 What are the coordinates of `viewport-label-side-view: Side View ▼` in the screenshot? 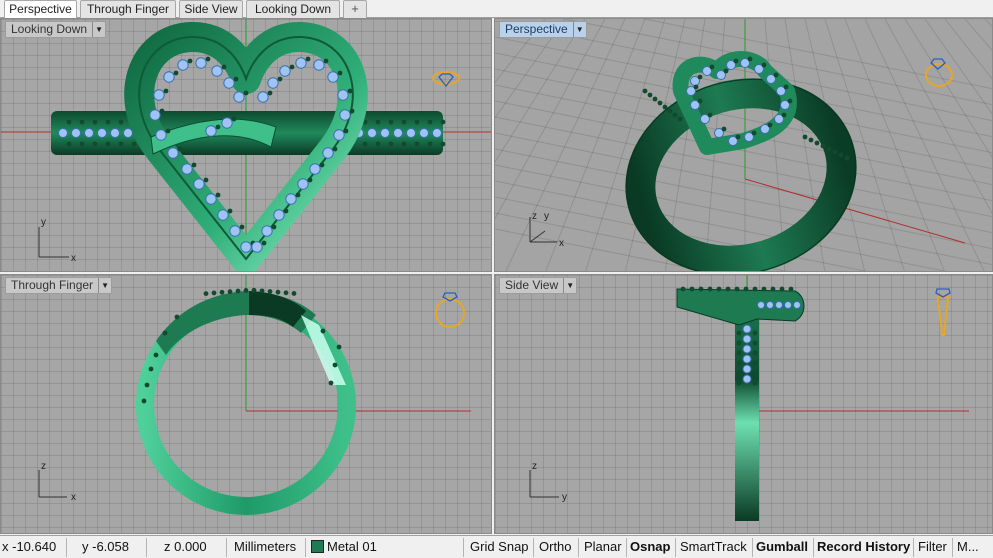 It's located at (538, 285).